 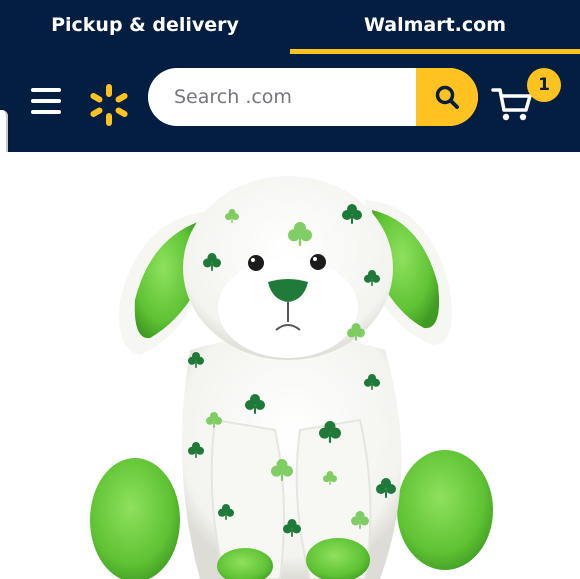 I want to click on tab-walmart-com: Walmart.com, so click(x=435, y=28).